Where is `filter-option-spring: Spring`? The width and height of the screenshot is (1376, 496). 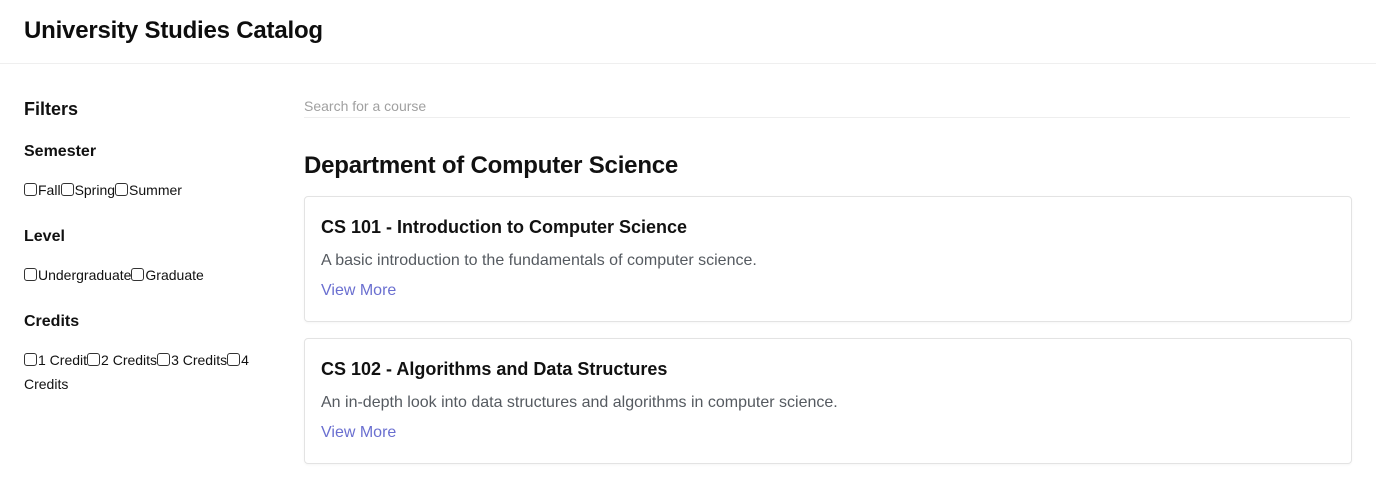
filter-option-spring: Spring is located at coordinates (88, 190).